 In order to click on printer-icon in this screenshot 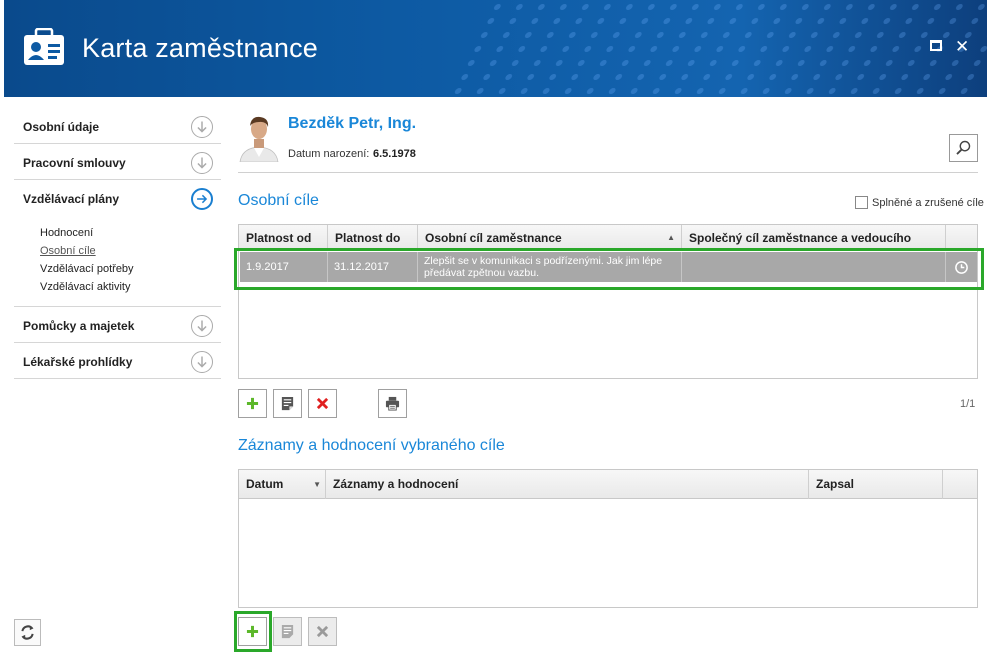, I will do `click(392, 403)`.